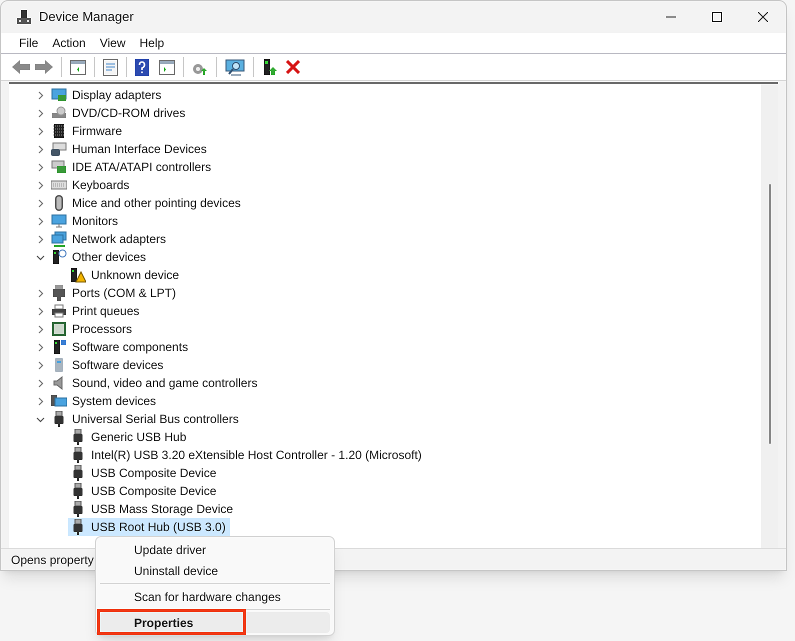 This screenshot has height=641, width=795. I want to click on tree-item: Print queues, so click(106, 311).